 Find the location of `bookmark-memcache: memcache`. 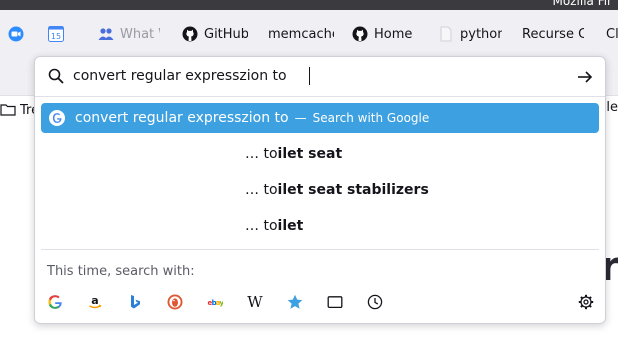

bookmark-memcache: memcache is located at coordinates (301, 34).